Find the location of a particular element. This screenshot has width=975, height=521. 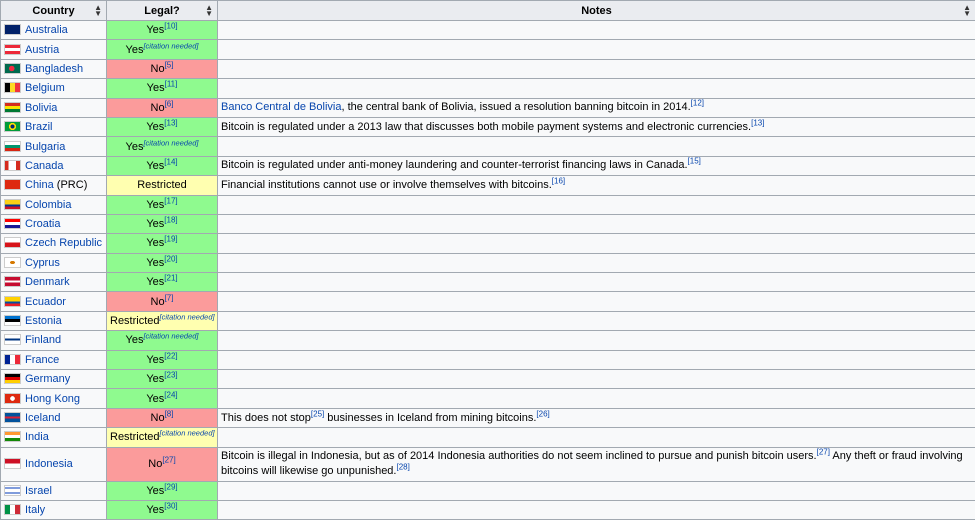

croatia-flag-icon is located at coordinates (12, 224).